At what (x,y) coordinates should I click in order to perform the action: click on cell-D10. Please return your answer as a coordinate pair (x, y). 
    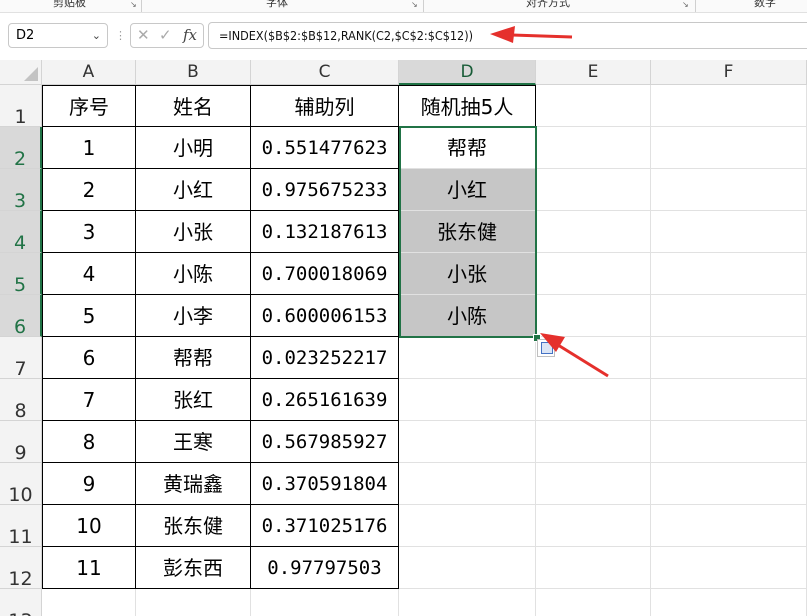
    Looking at the image, I should click on (467, 484).